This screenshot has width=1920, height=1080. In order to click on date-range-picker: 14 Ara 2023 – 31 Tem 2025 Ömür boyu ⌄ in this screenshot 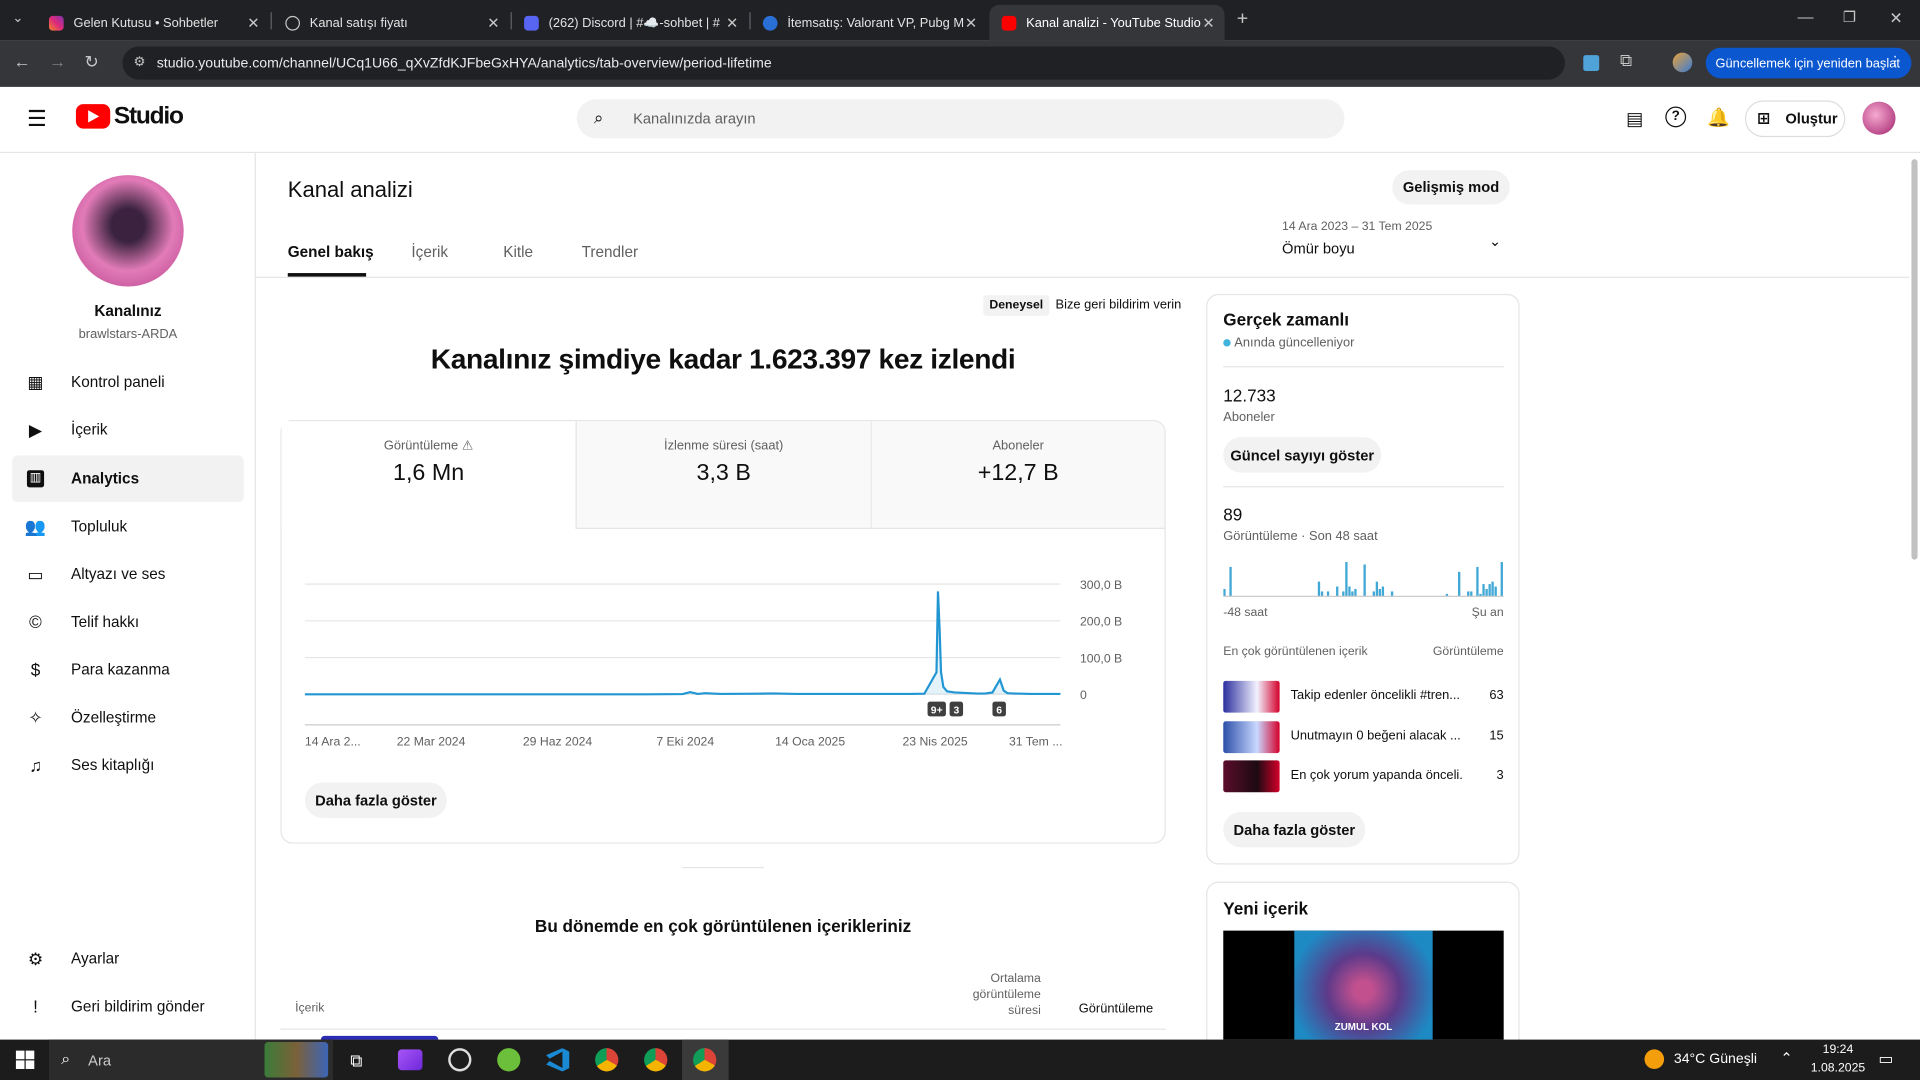, I will do `click(1395, 241)`.